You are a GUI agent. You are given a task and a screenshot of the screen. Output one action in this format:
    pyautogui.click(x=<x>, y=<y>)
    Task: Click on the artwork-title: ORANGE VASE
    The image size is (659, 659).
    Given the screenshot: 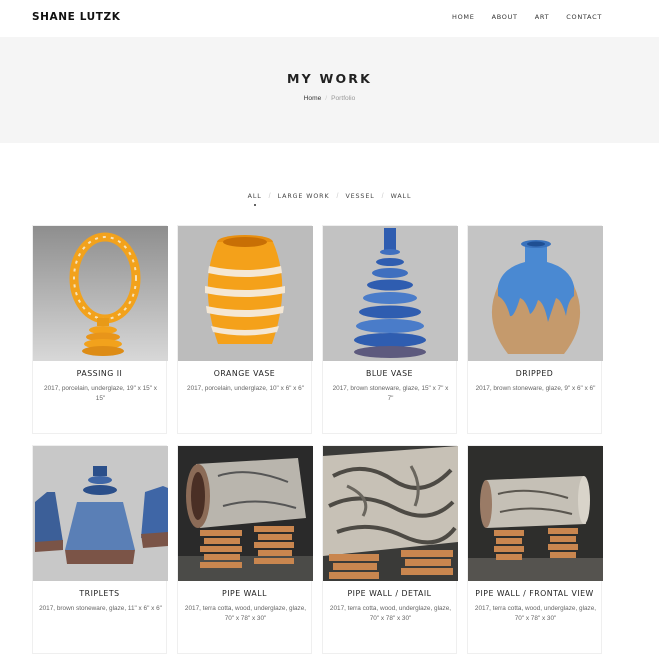 What is the action you would take?
    pyautogui.click(x=244, y=373)
    